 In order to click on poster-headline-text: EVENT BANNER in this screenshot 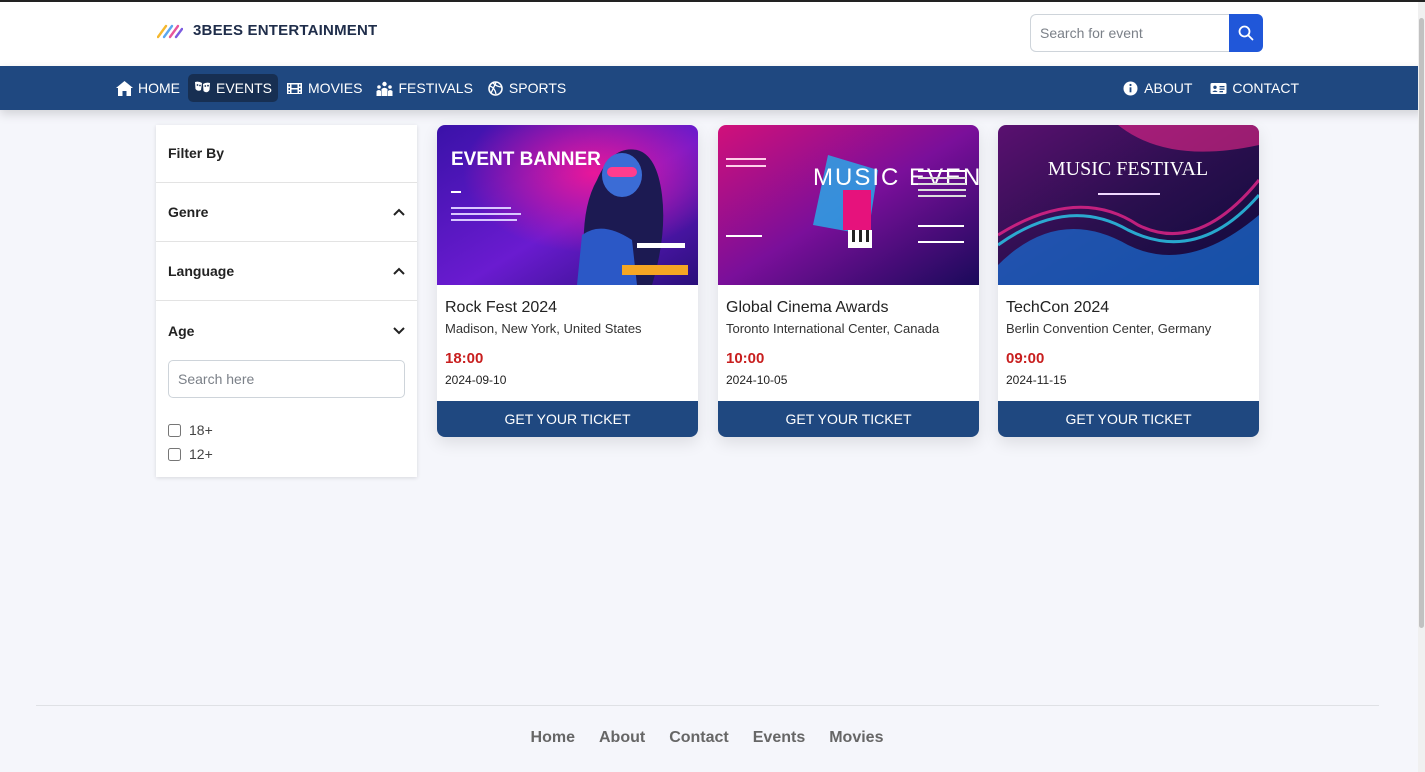, I will do `click(526, 159)`.